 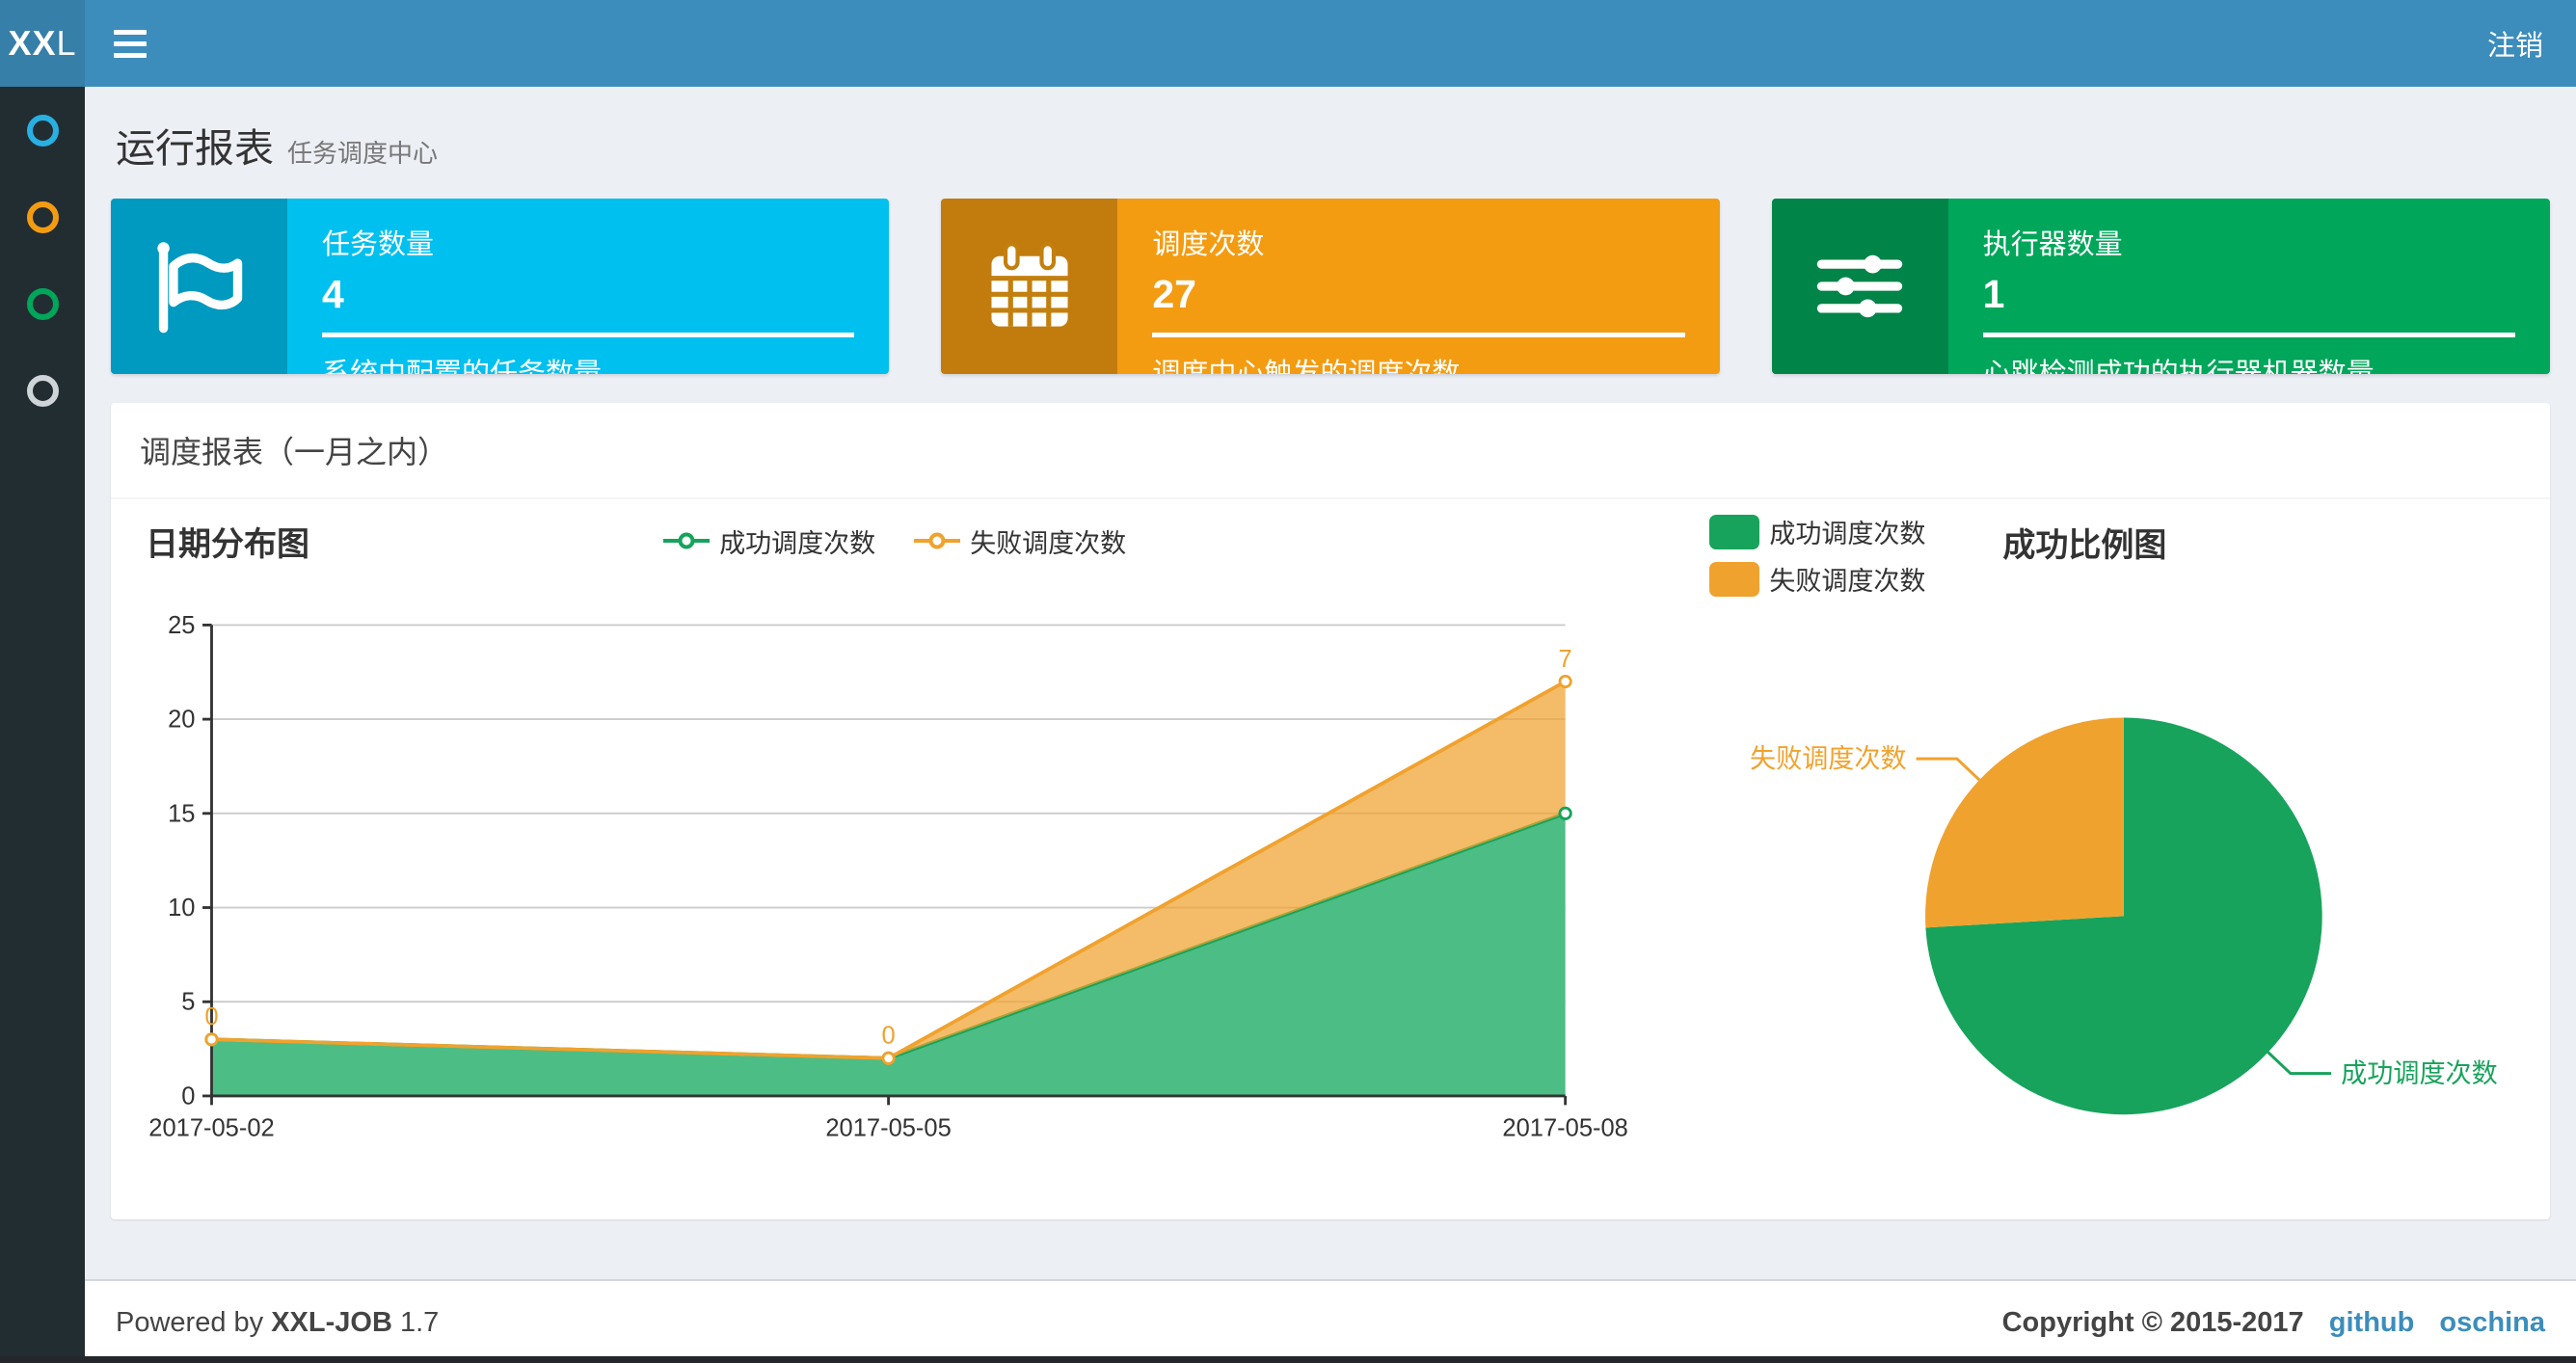 I want to click on sidebar-item-menu-jobs, so click(x=42, y=217).